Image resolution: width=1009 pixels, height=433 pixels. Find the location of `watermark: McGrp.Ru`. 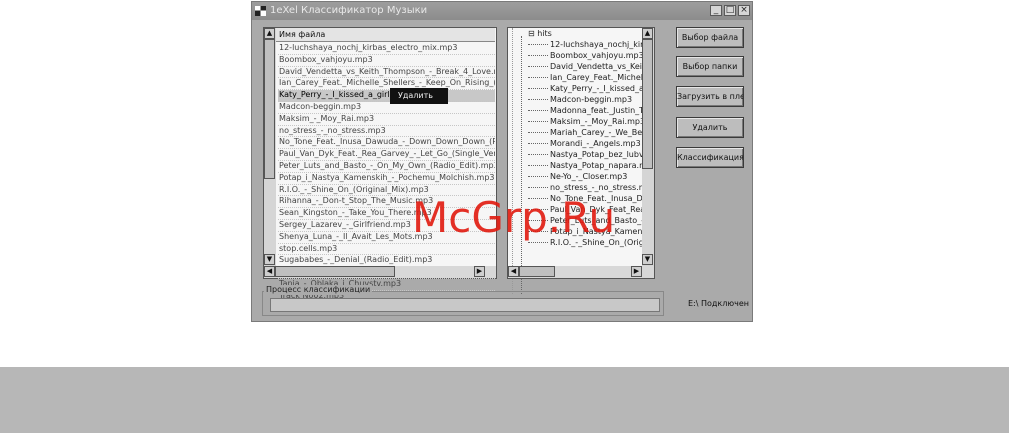

watermark: McGrp.Ru is located at coordinates (514, 217).